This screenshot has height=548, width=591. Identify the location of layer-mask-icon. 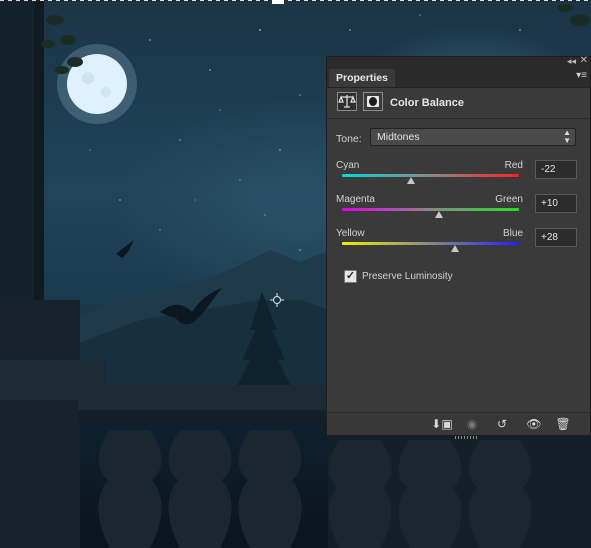
(373, 101).